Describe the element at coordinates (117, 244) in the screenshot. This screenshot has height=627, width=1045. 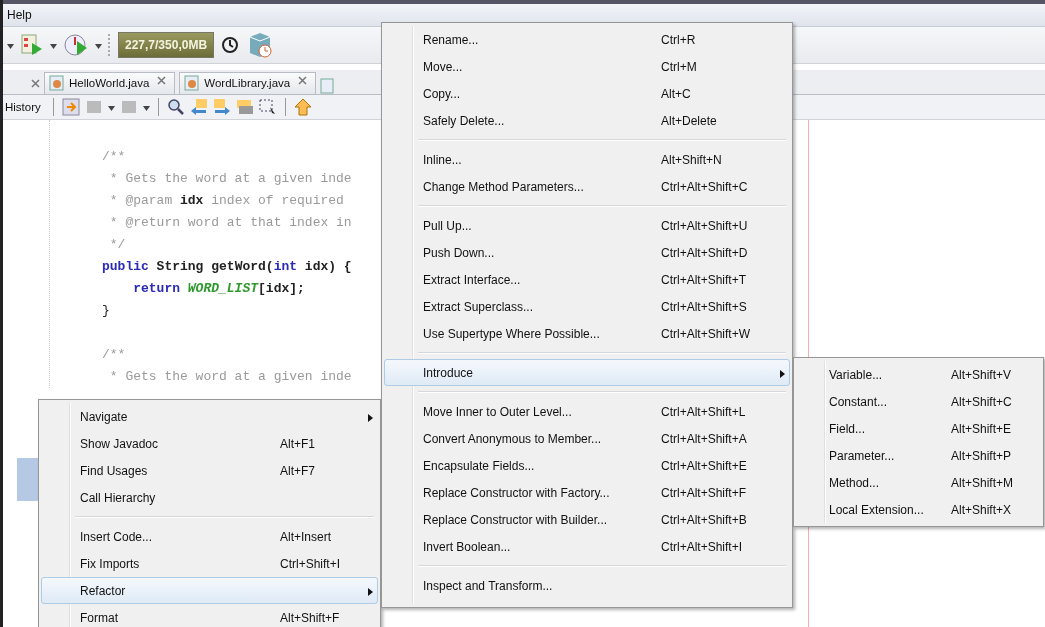
I see `code-line: */` at that location.